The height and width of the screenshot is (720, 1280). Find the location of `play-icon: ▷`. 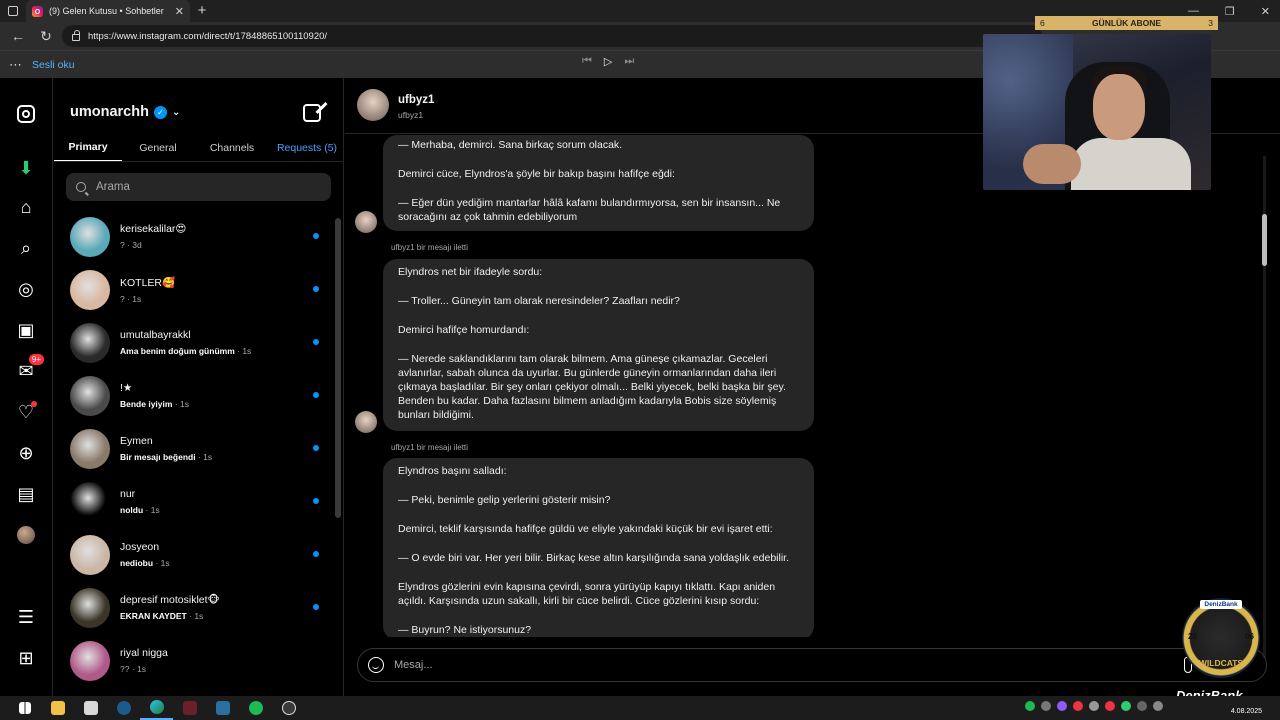

play-icon: ▷ is located at coordinates (608, 61).